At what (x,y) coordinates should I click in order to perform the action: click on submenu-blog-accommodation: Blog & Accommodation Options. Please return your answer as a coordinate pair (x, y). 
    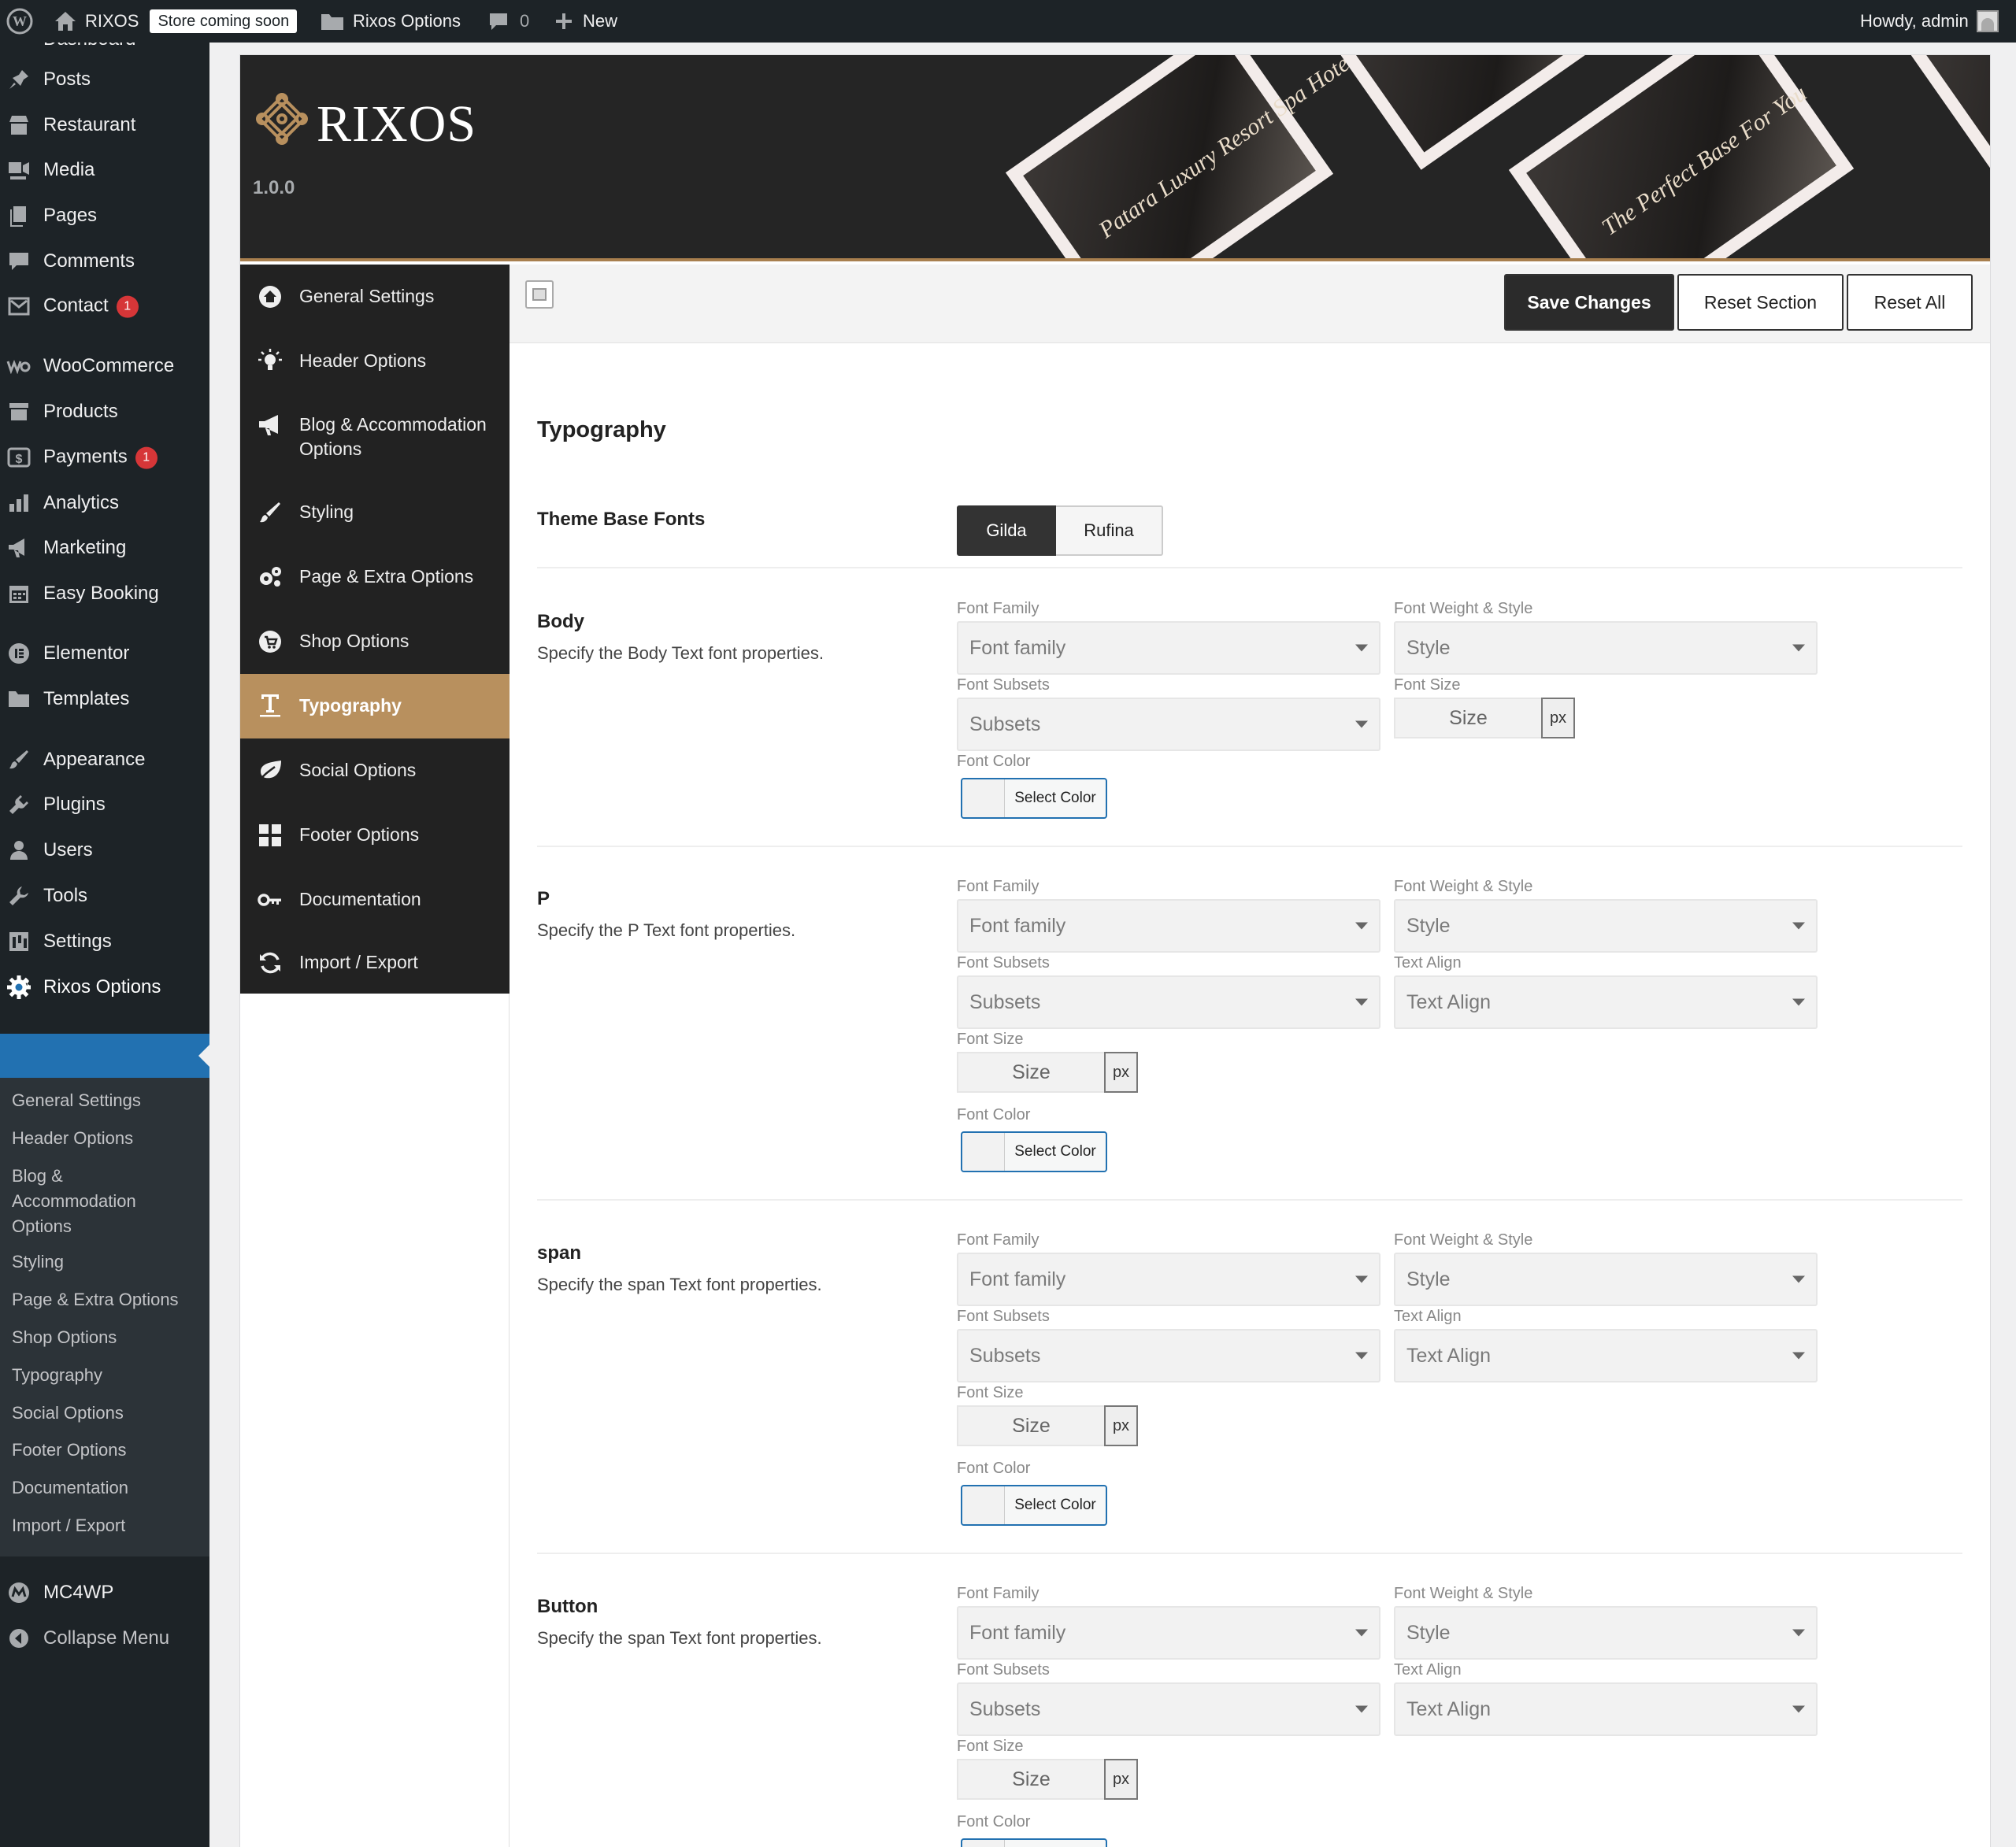
    Looking at the image, I should click on (90, 1201).